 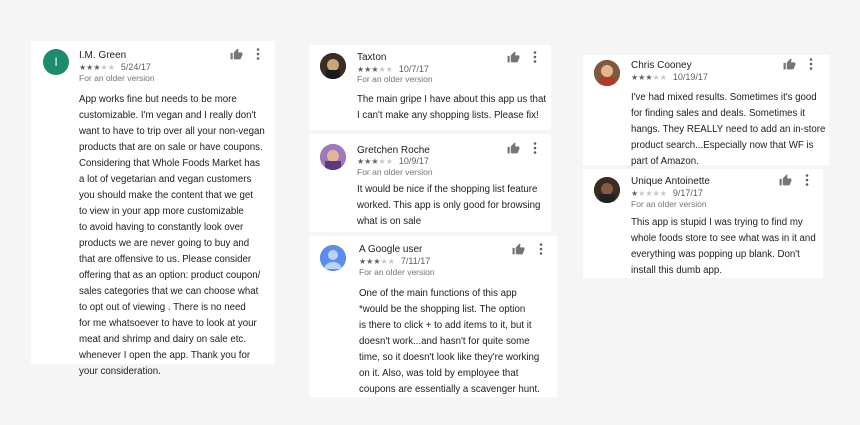 I want to click on review-date: 9/17/17, so click(x=687, y=193).